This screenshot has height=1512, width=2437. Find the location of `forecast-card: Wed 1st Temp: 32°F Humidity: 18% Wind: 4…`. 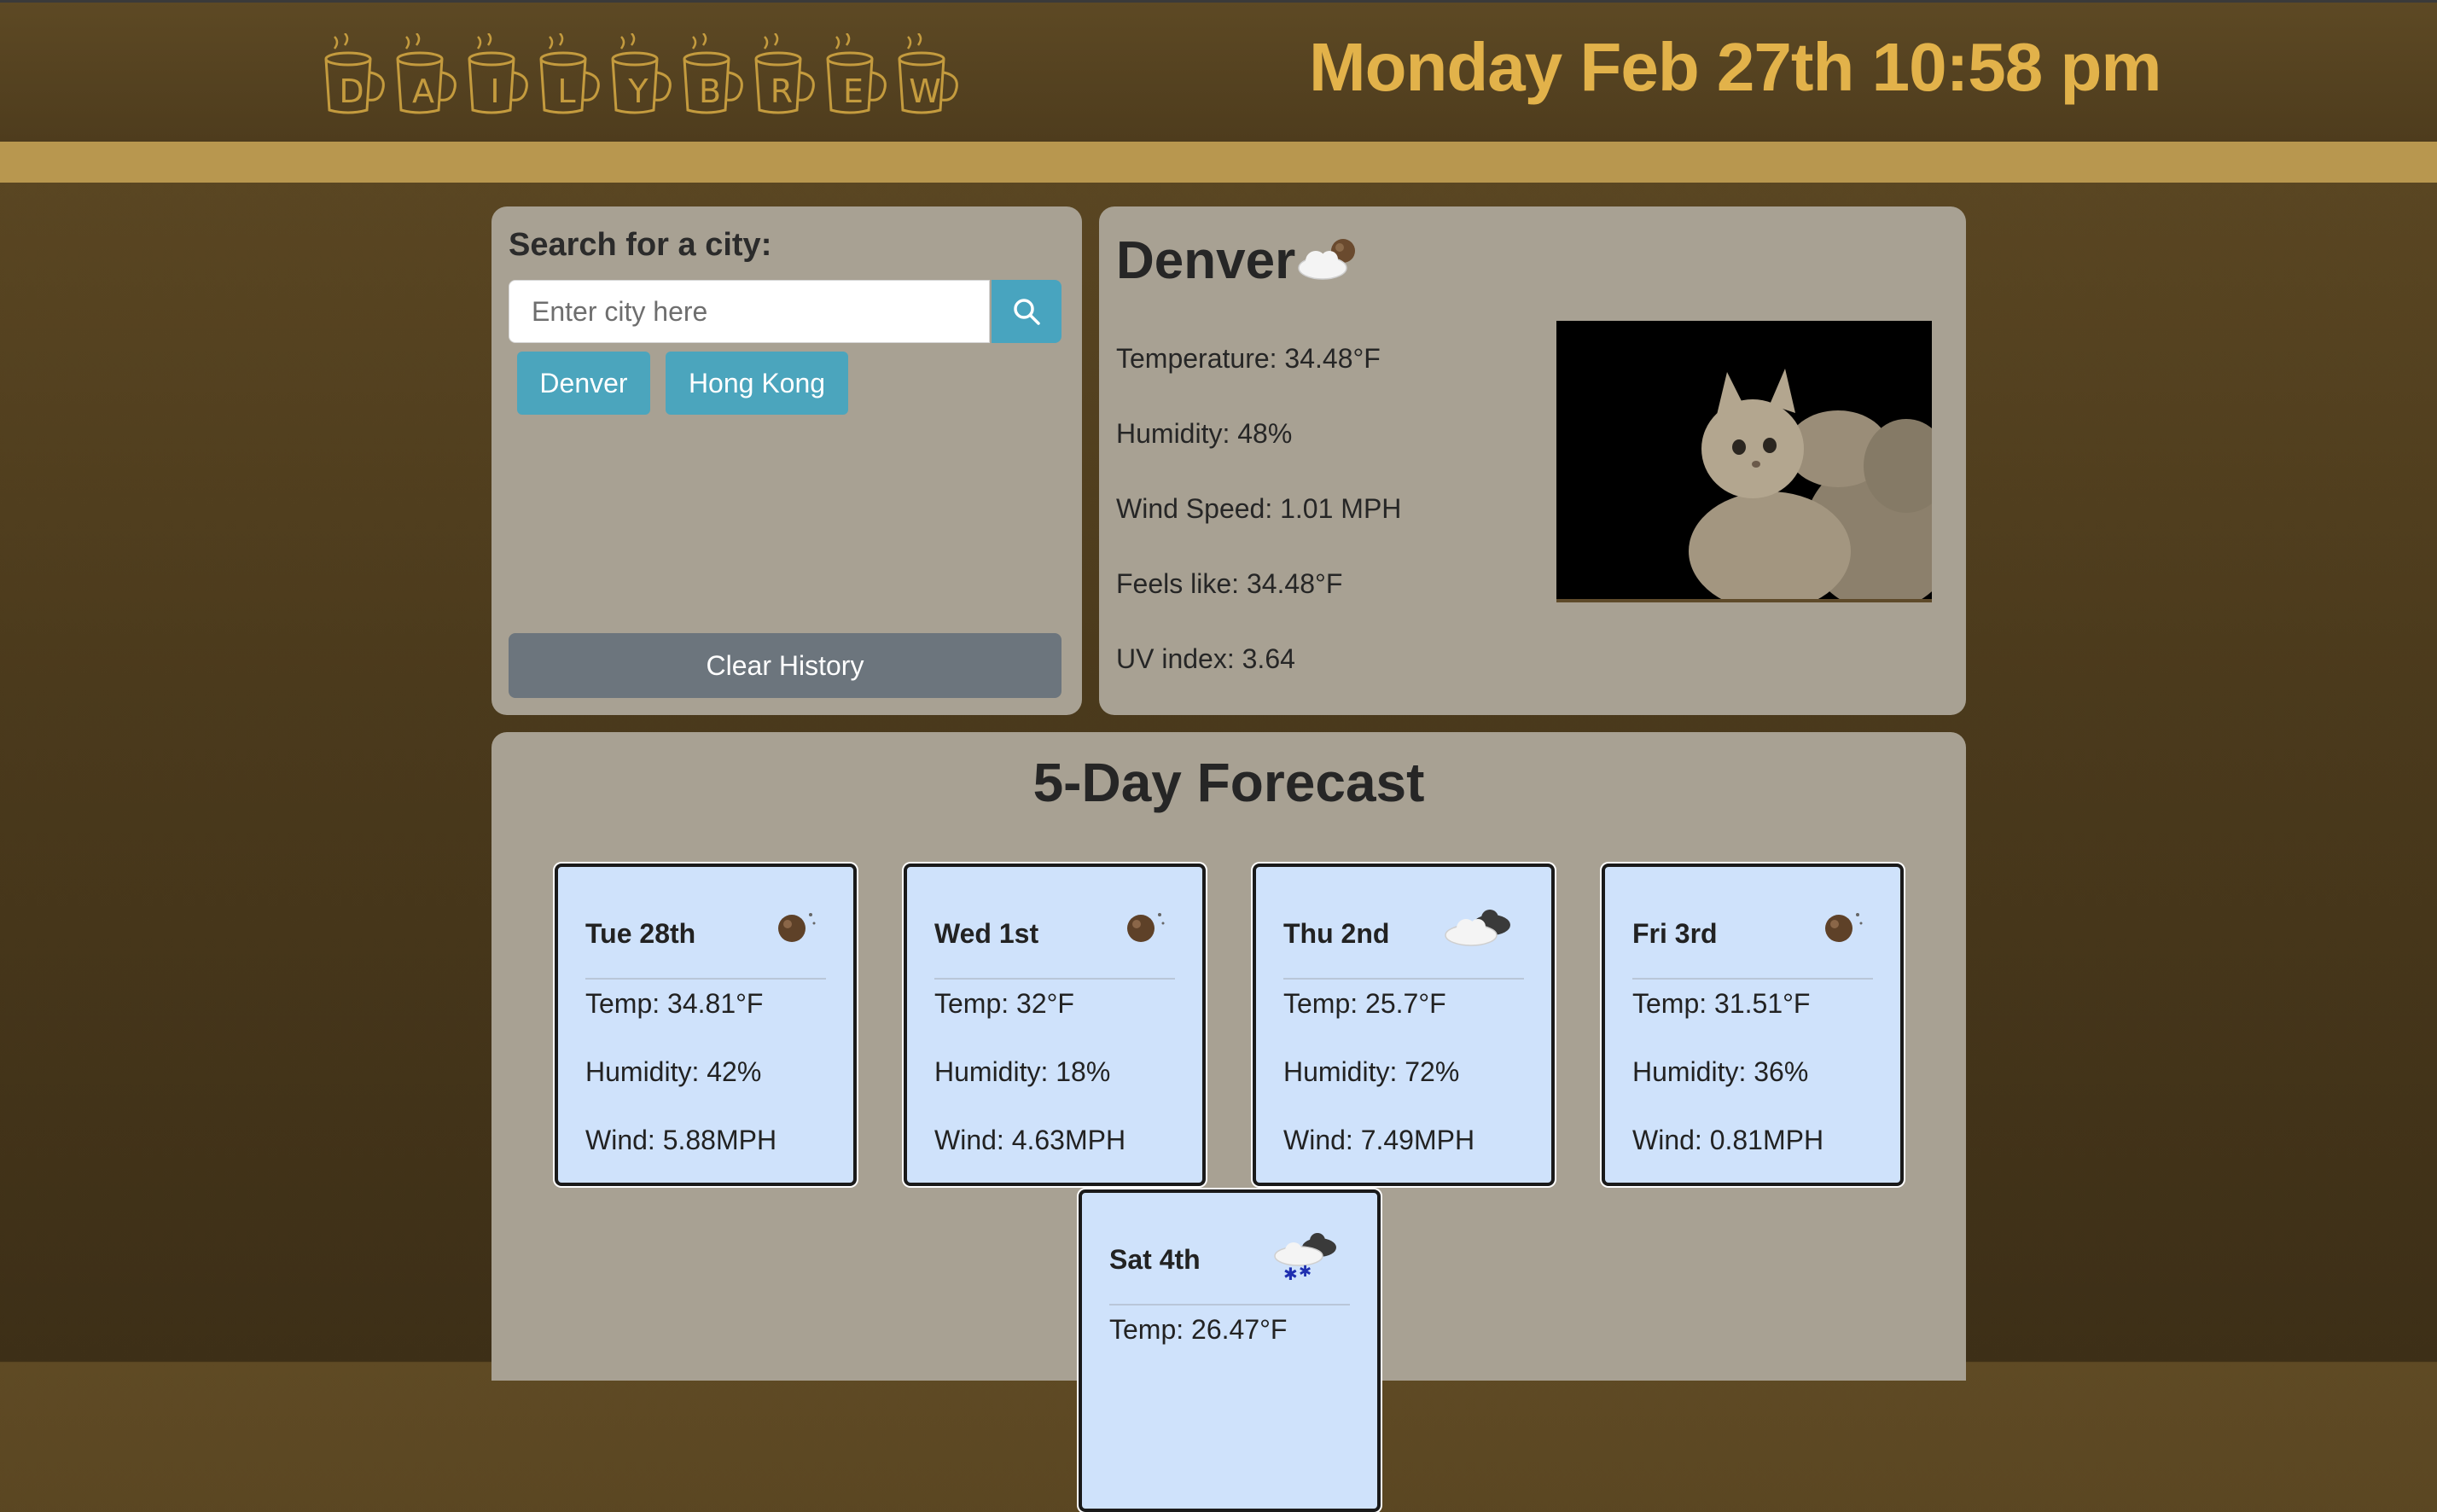

forecast-card: Wed 1st Temp: 32°F Humidity: 18% Wind: 4… is located at coordinates (1055, 1025).